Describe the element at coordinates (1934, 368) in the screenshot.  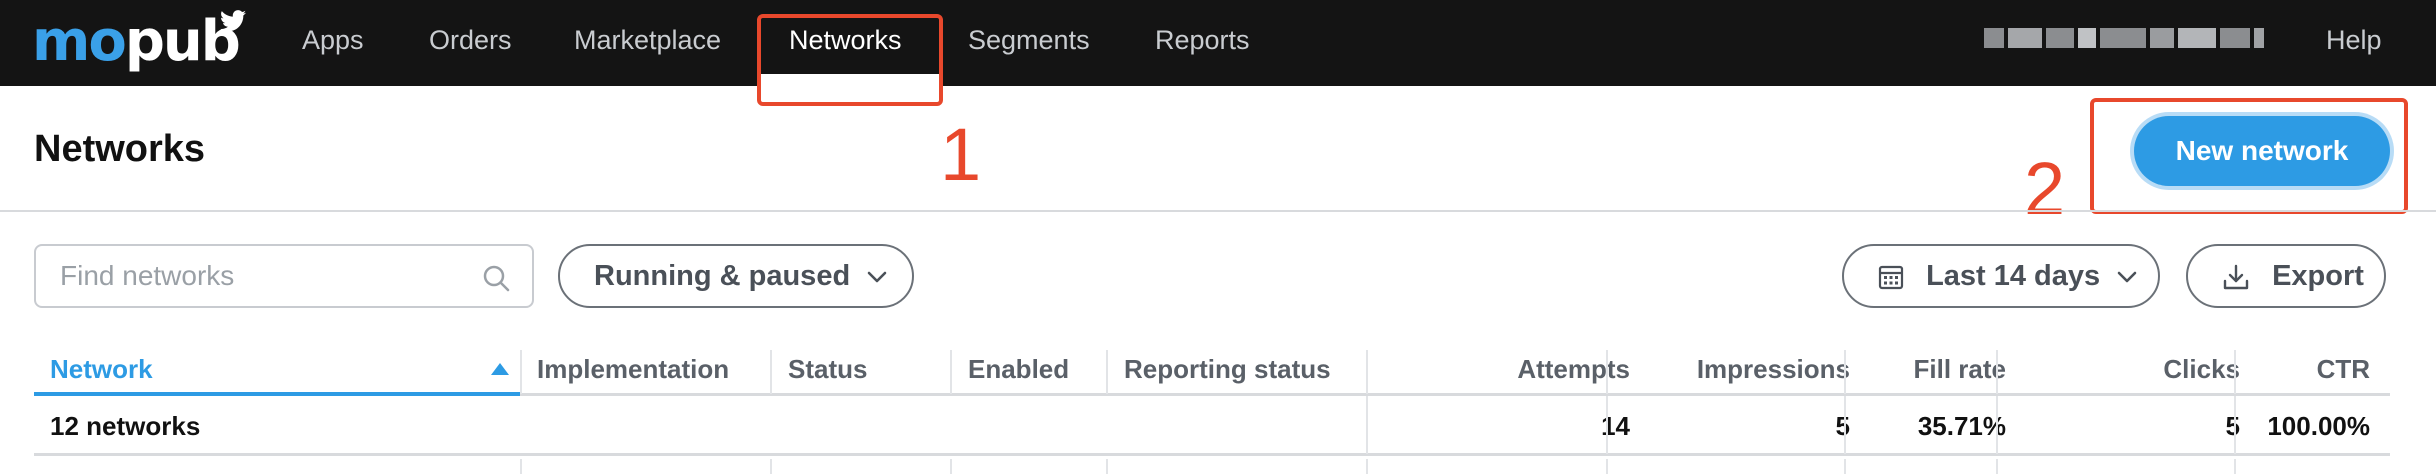
I see `column-header-fill-rate: Fill rate` at that location.